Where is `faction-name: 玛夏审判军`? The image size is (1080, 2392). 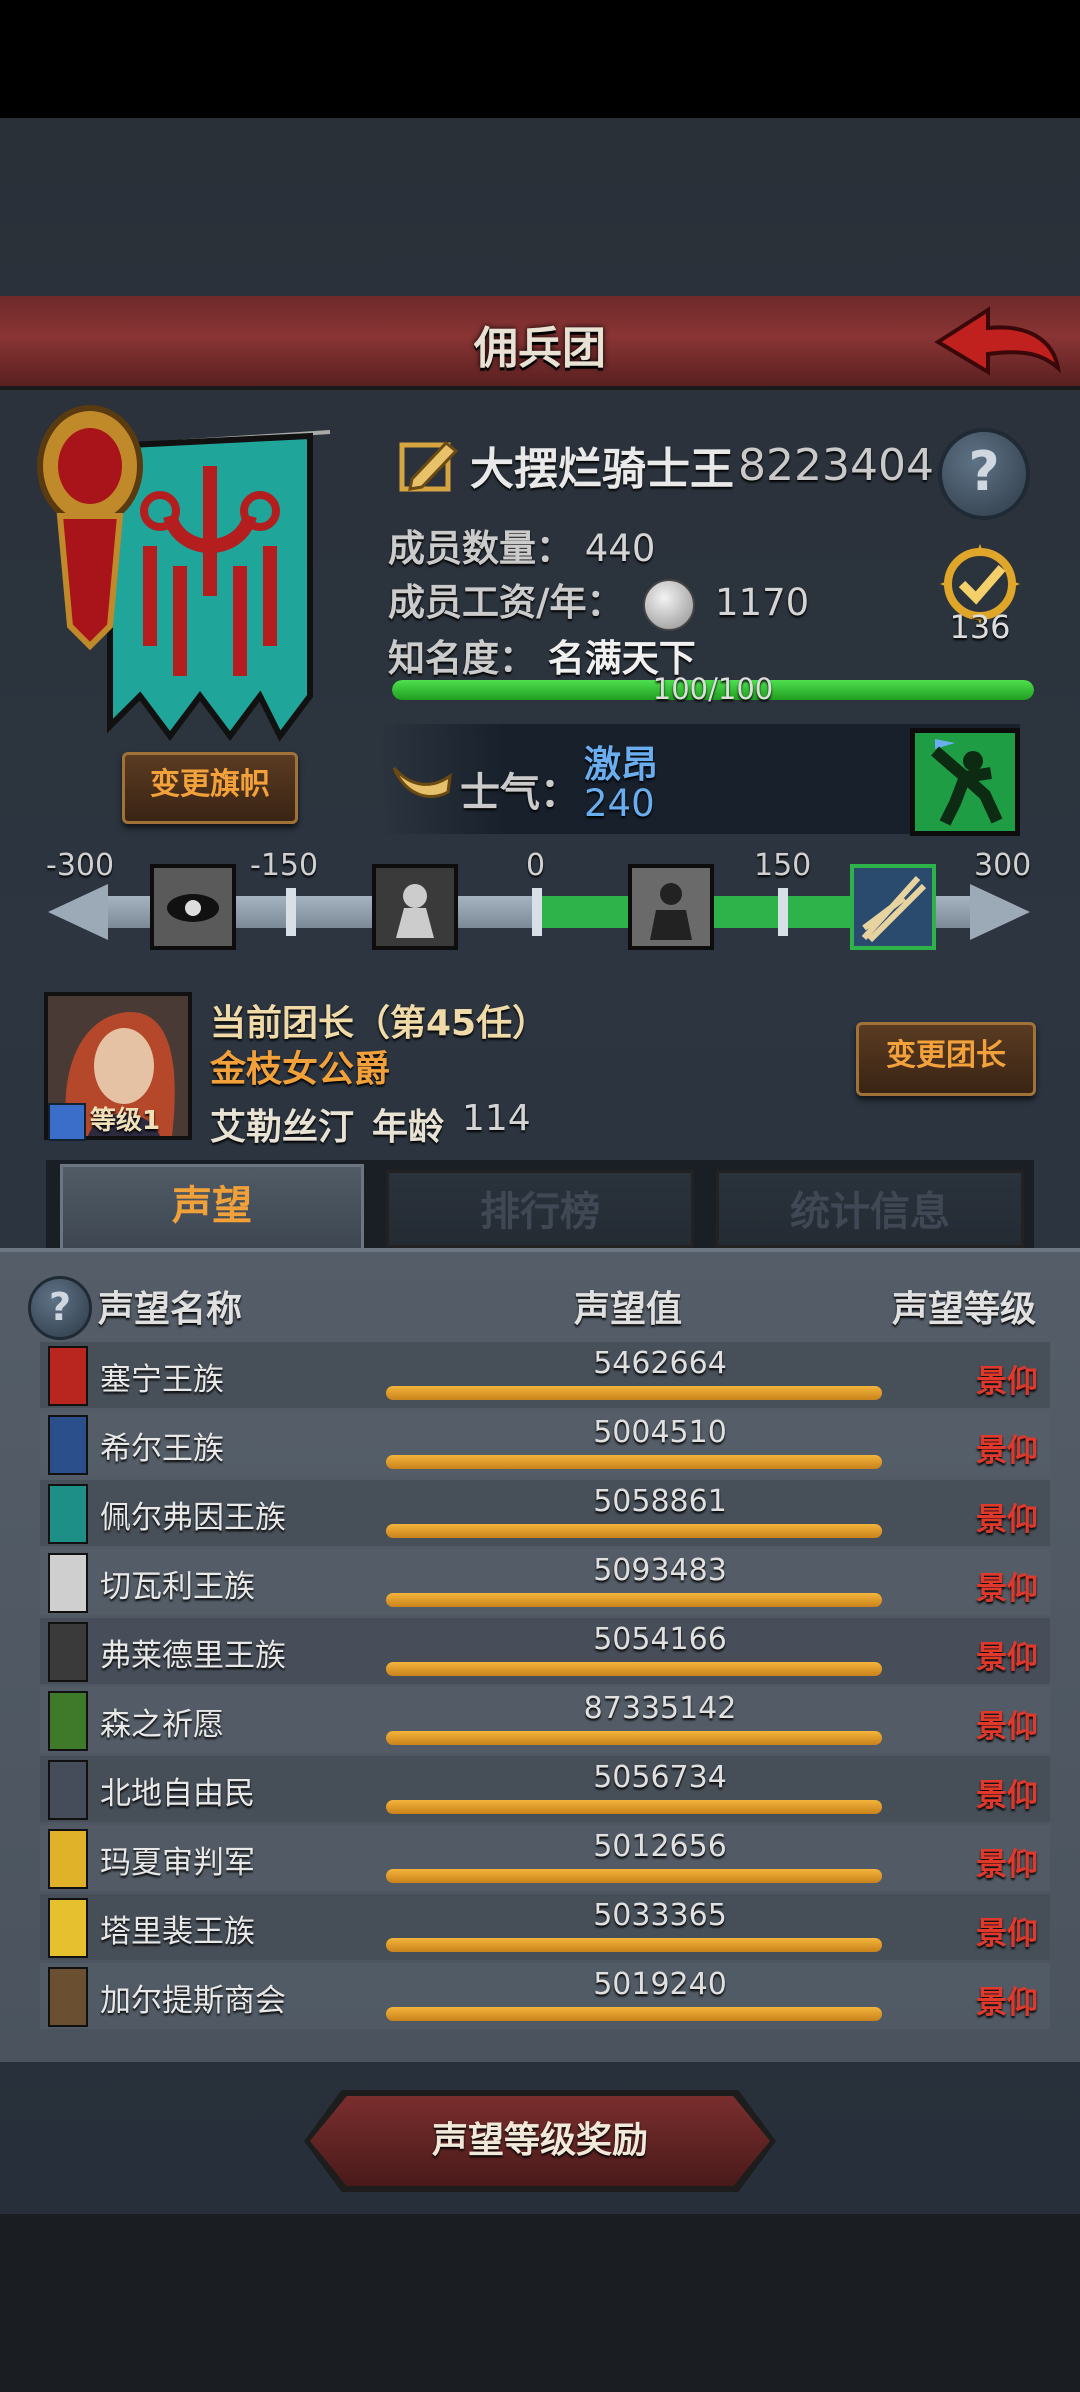 faction-name: 玛夏审判军 is located at coordinates (177, 1863).